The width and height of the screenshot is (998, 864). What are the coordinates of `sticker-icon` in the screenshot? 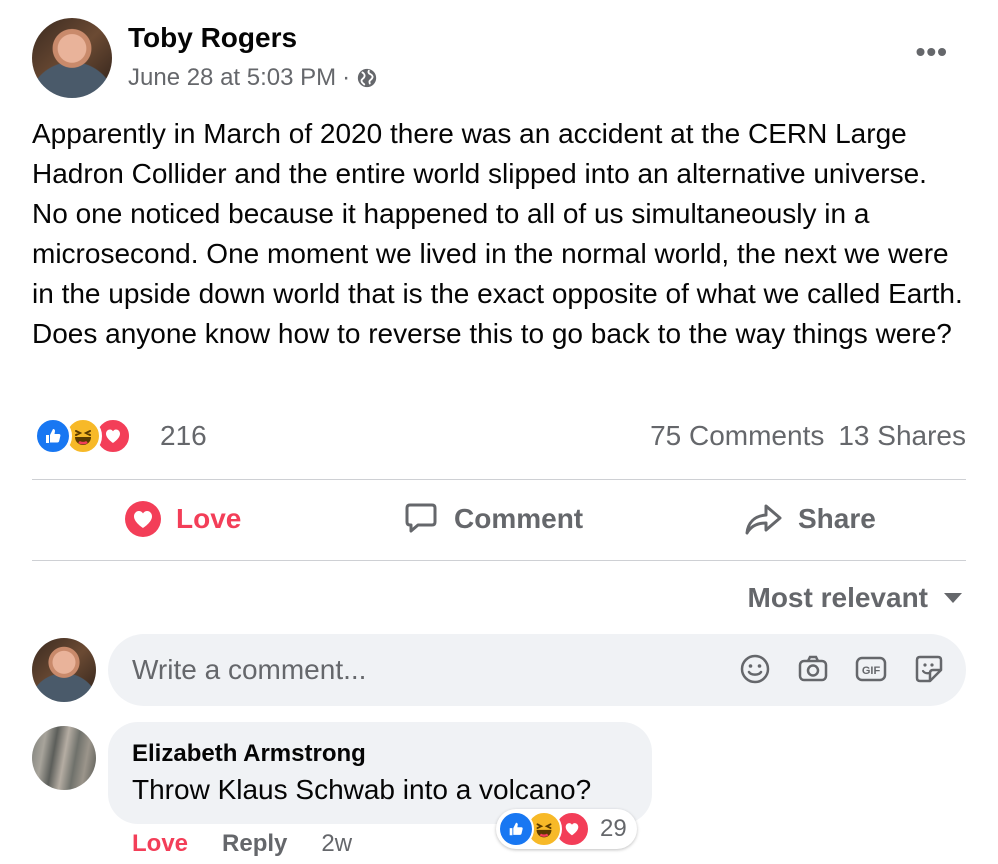 It's located at (929, 669).